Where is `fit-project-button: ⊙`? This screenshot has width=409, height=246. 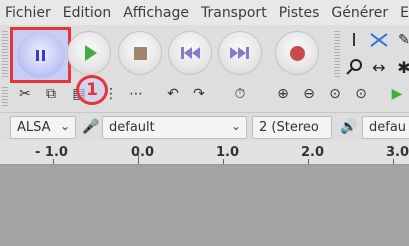 fit-project-button: ⊙ is located at coordinates (361, 94).